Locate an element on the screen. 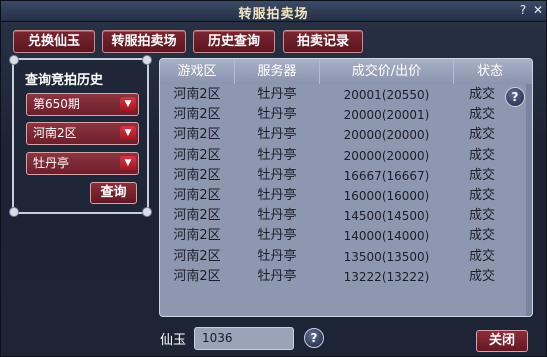  currency-label: 仙玉 is located at coordinates (173, 340).